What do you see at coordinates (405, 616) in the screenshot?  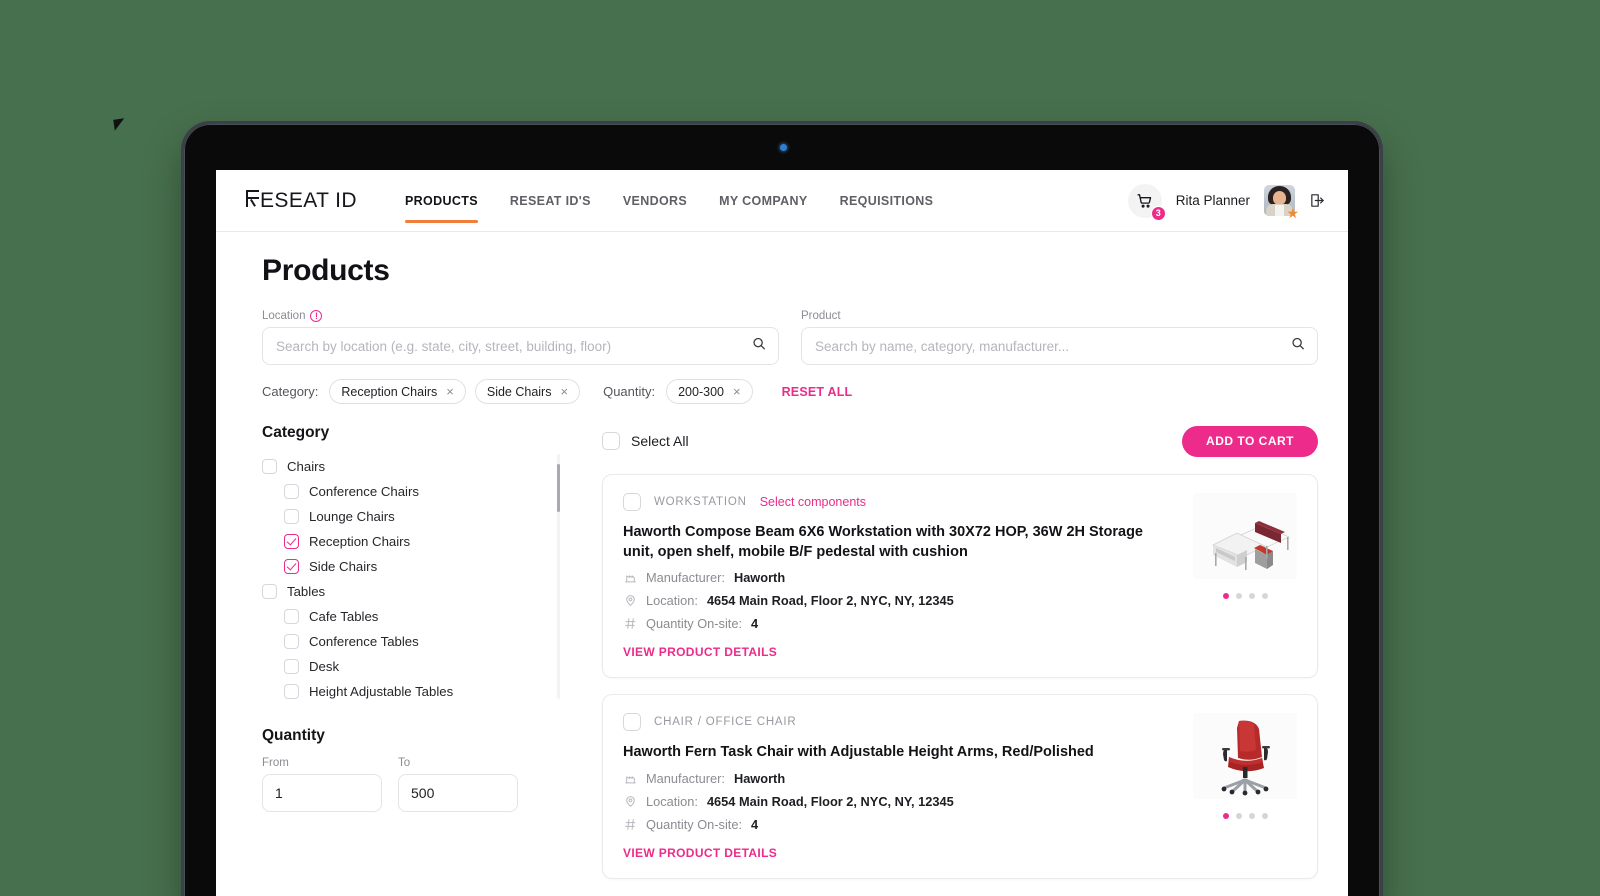 I see `category-item-cafe-tables: Cafe Tables` at bounding box center [405, 616].